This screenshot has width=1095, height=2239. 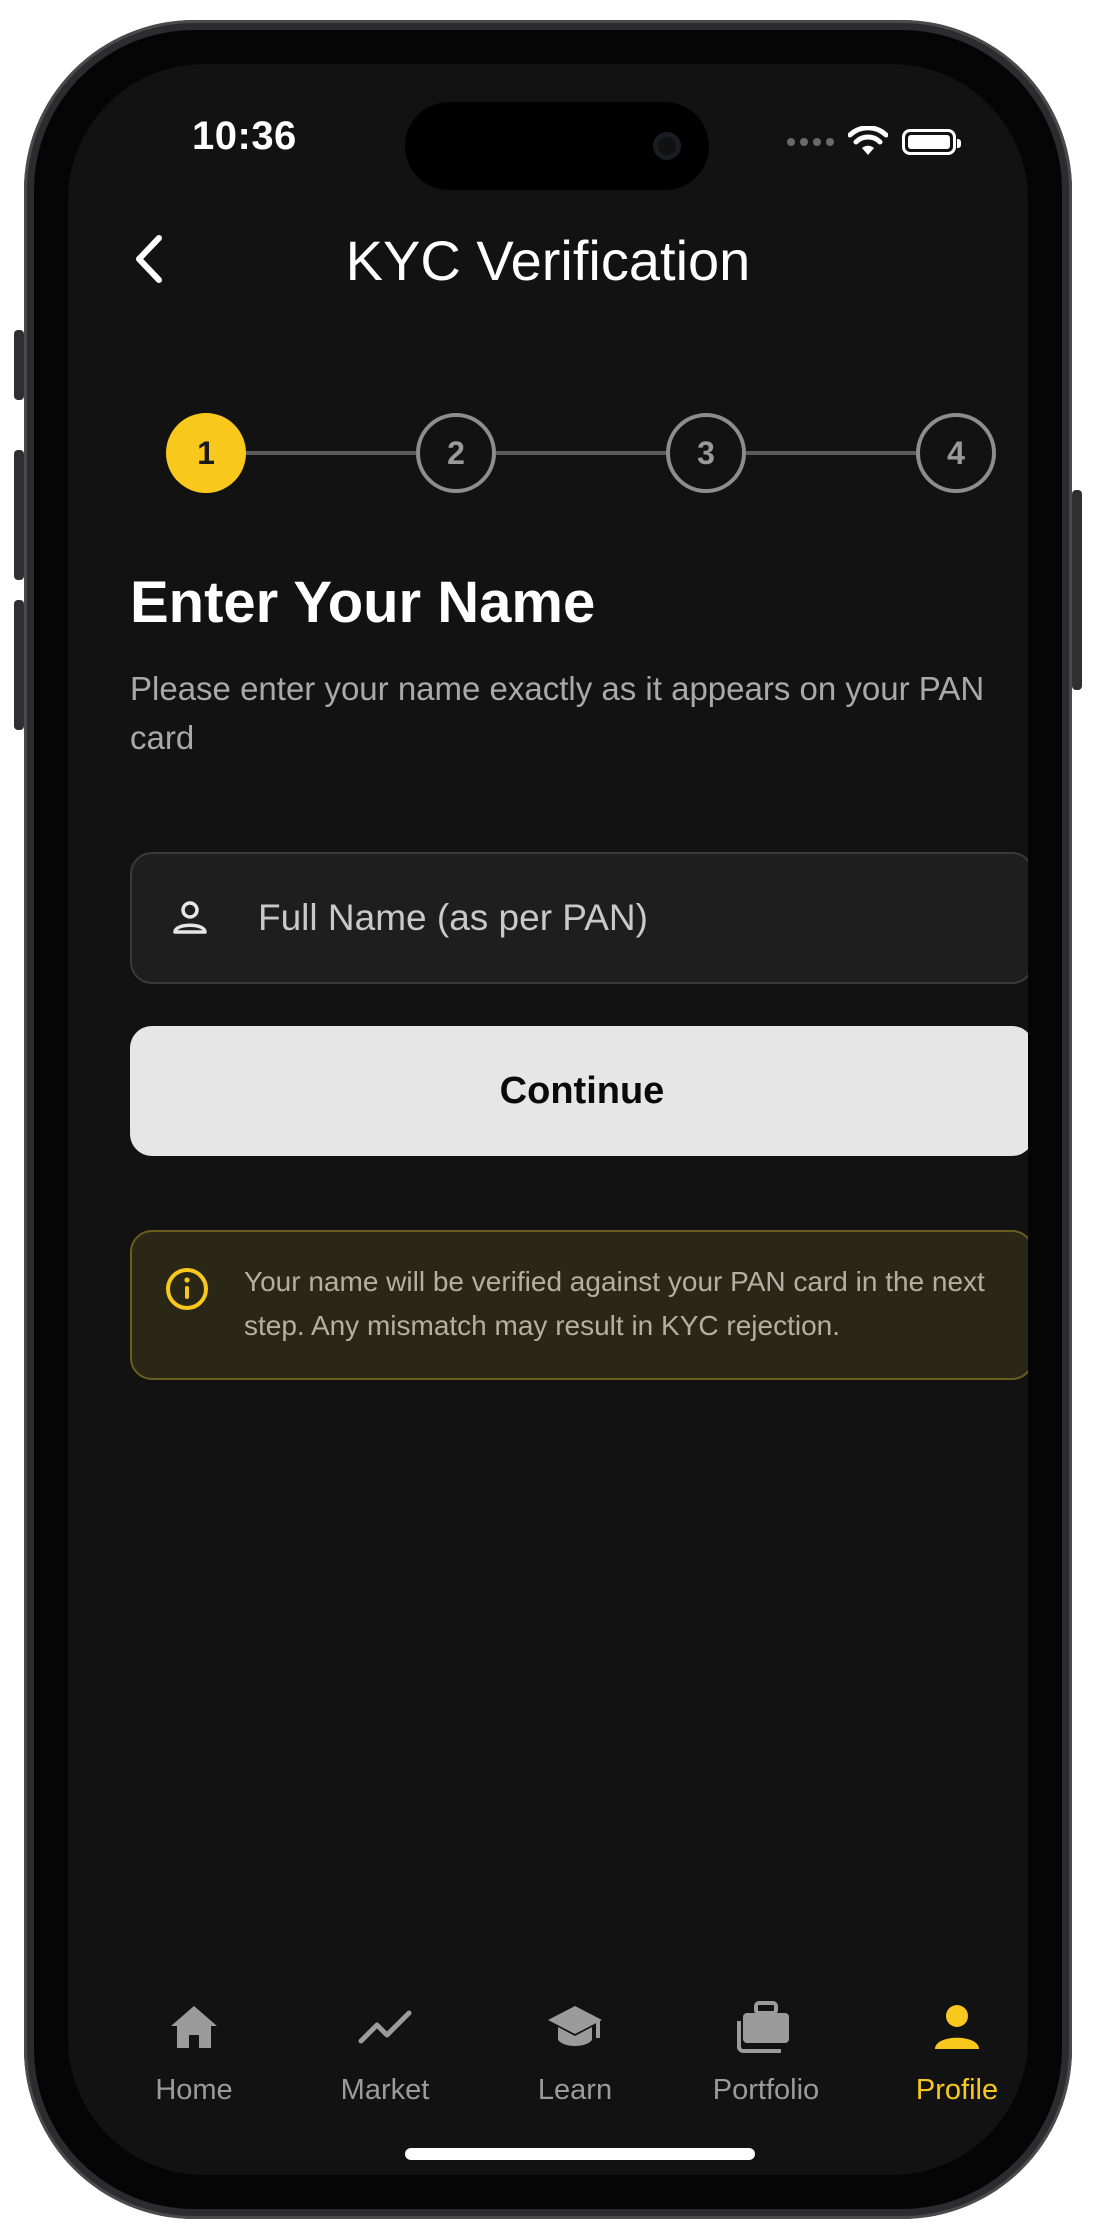 What do you see at coordinates (194, 2050) in the screenshot?
I see `tab-home: Home` at bounding box center [194, 2050].